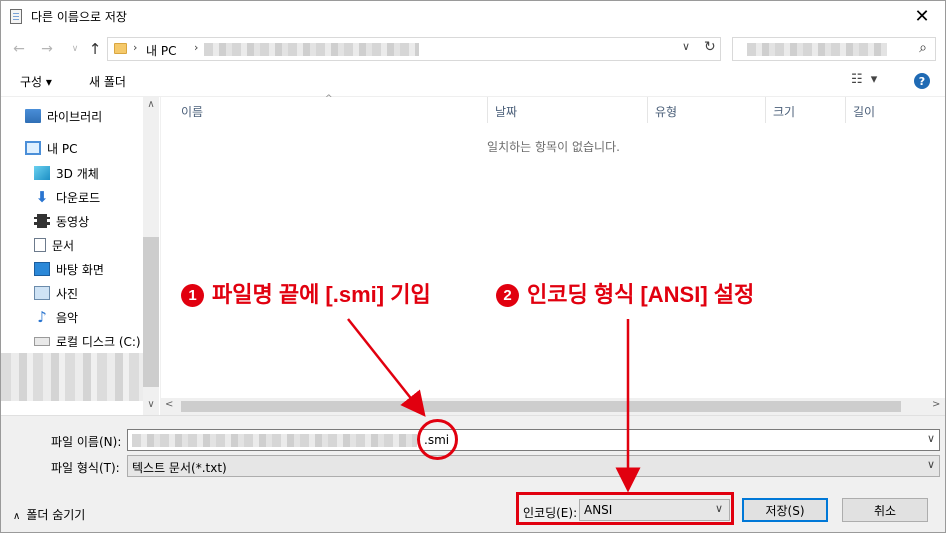  Describe the element at coordinates (169, 404) in the screenshot. I see `scroll-left-icon: <` at that location.